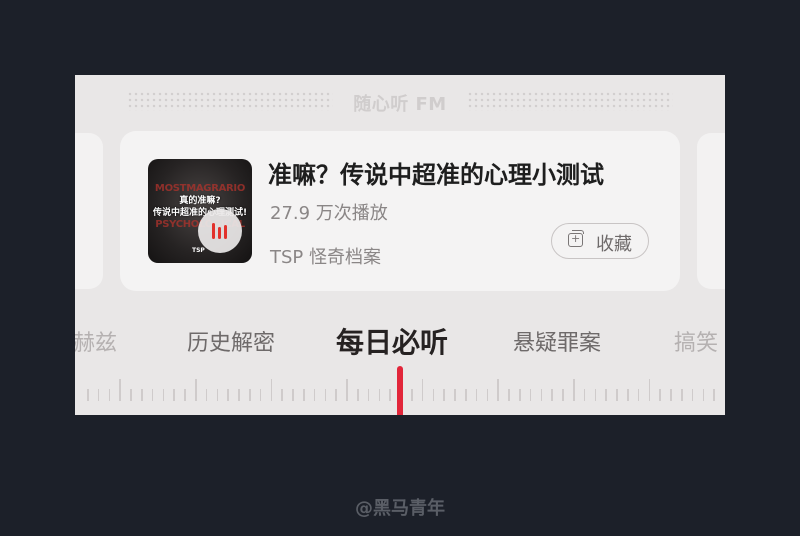 The image size is (800, 536). I want to click on add-collection-icon, so click(576, 238).